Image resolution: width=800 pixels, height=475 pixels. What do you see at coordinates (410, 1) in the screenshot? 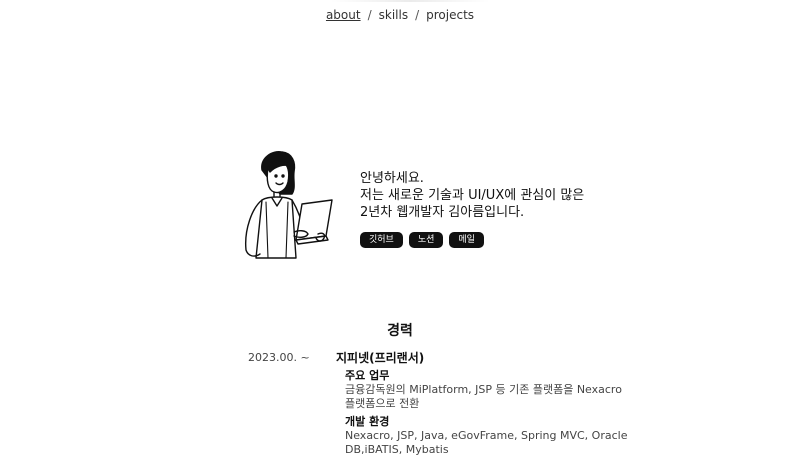
I see `nav-shadow` at bounding box center [410, 1].